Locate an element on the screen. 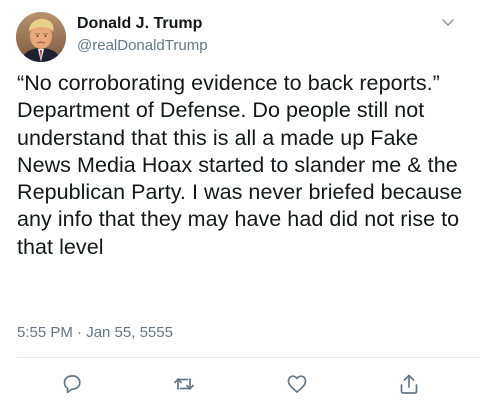 This screenshot has height=410, width=480. avatar-image is located at coordinates (41, 37).